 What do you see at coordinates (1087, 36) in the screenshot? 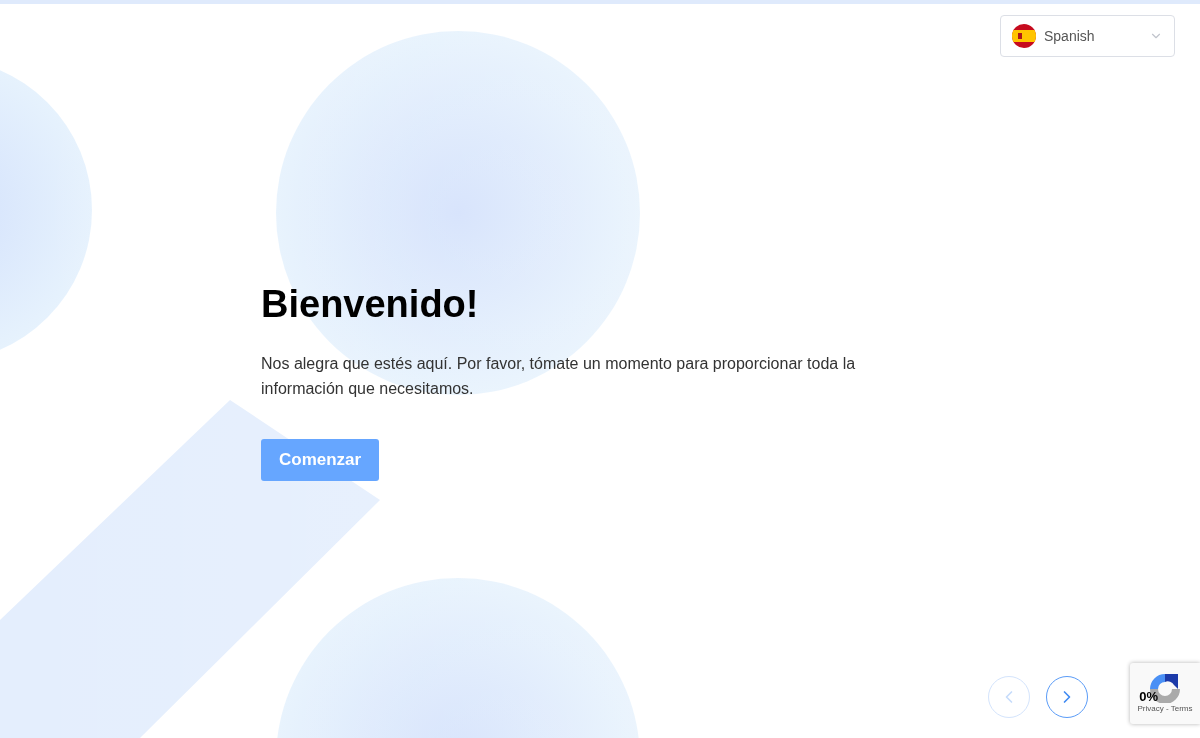
I see `language-select: Spanish` at bounding box center [1087, 36].